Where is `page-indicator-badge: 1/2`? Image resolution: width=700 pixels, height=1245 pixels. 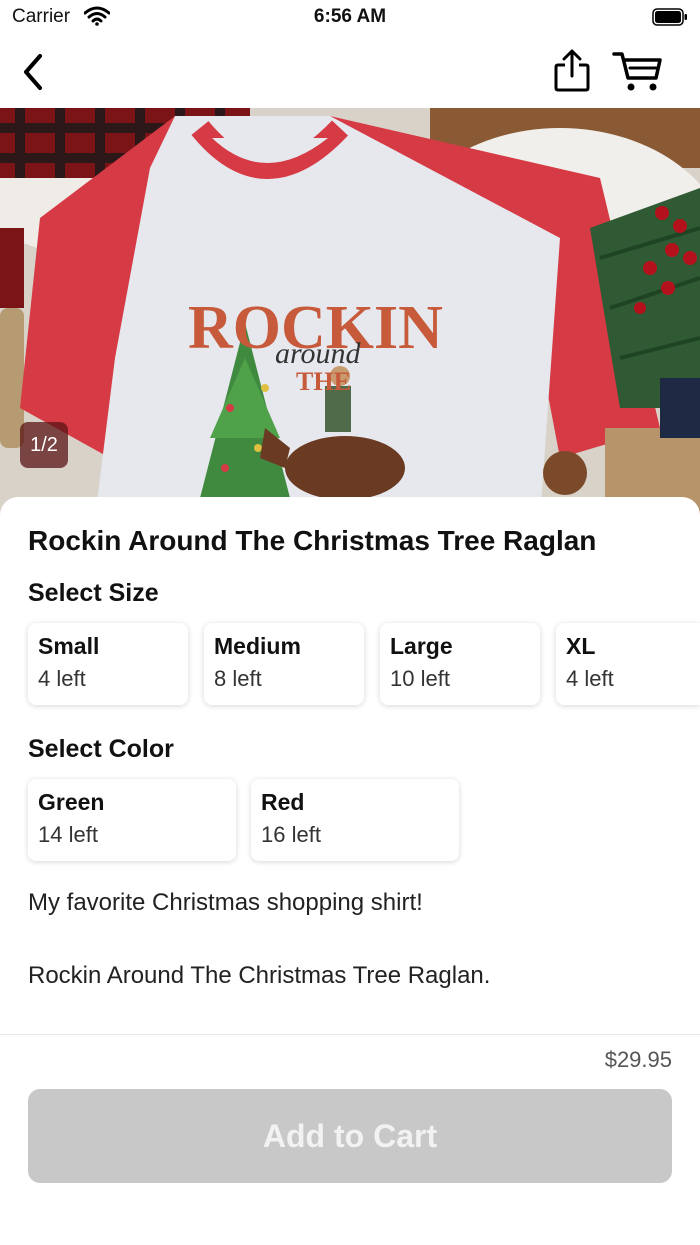 page-indicator-badge: 1/2 is located at coordinates (44, 445).